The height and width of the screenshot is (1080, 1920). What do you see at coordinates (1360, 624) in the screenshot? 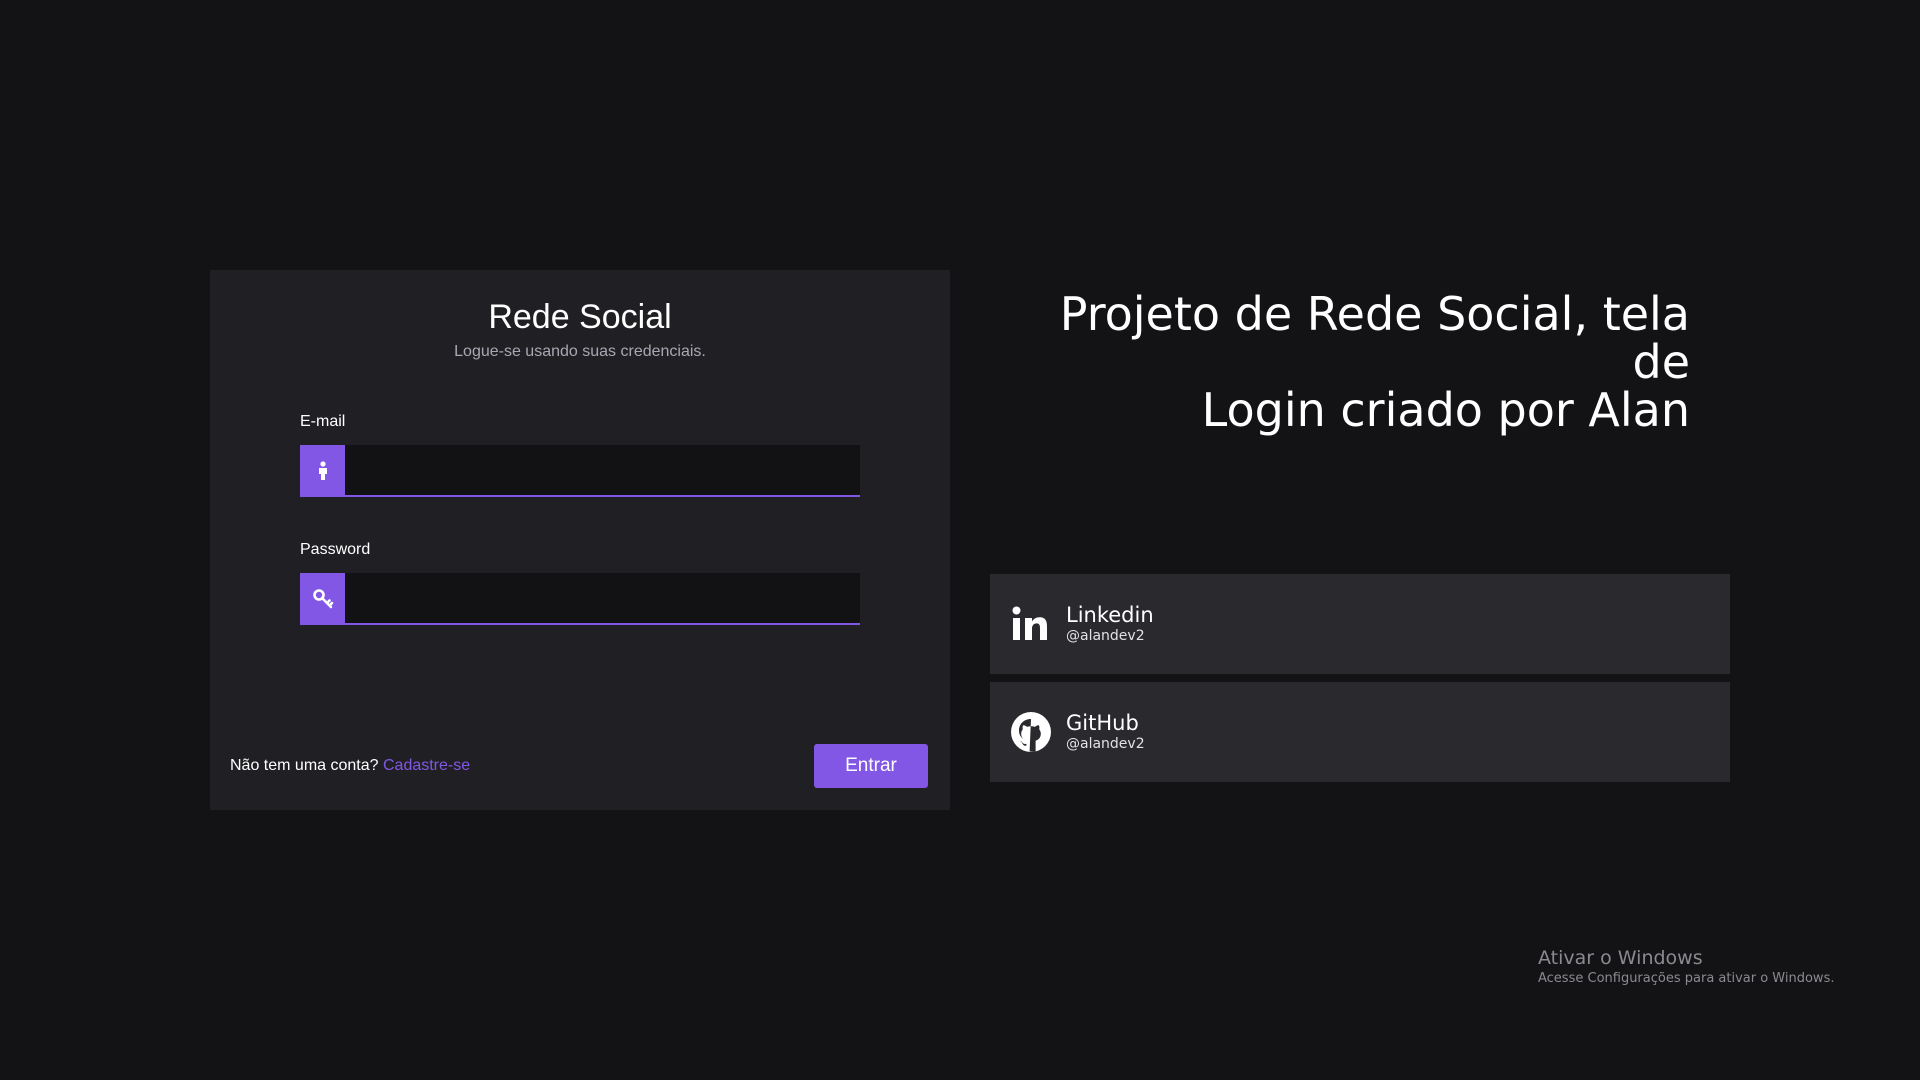
I see `linkedin-card: Linkedin @alandev2` at bounding box center [1360, 624].